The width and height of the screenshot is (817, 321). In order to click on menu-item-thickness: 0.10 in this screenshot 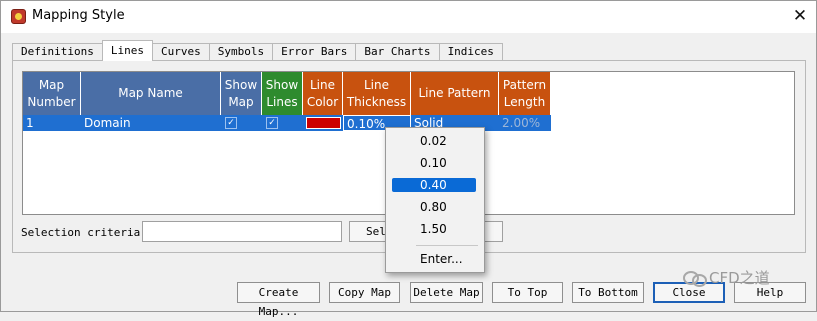, I will do `click(434, 163)`.